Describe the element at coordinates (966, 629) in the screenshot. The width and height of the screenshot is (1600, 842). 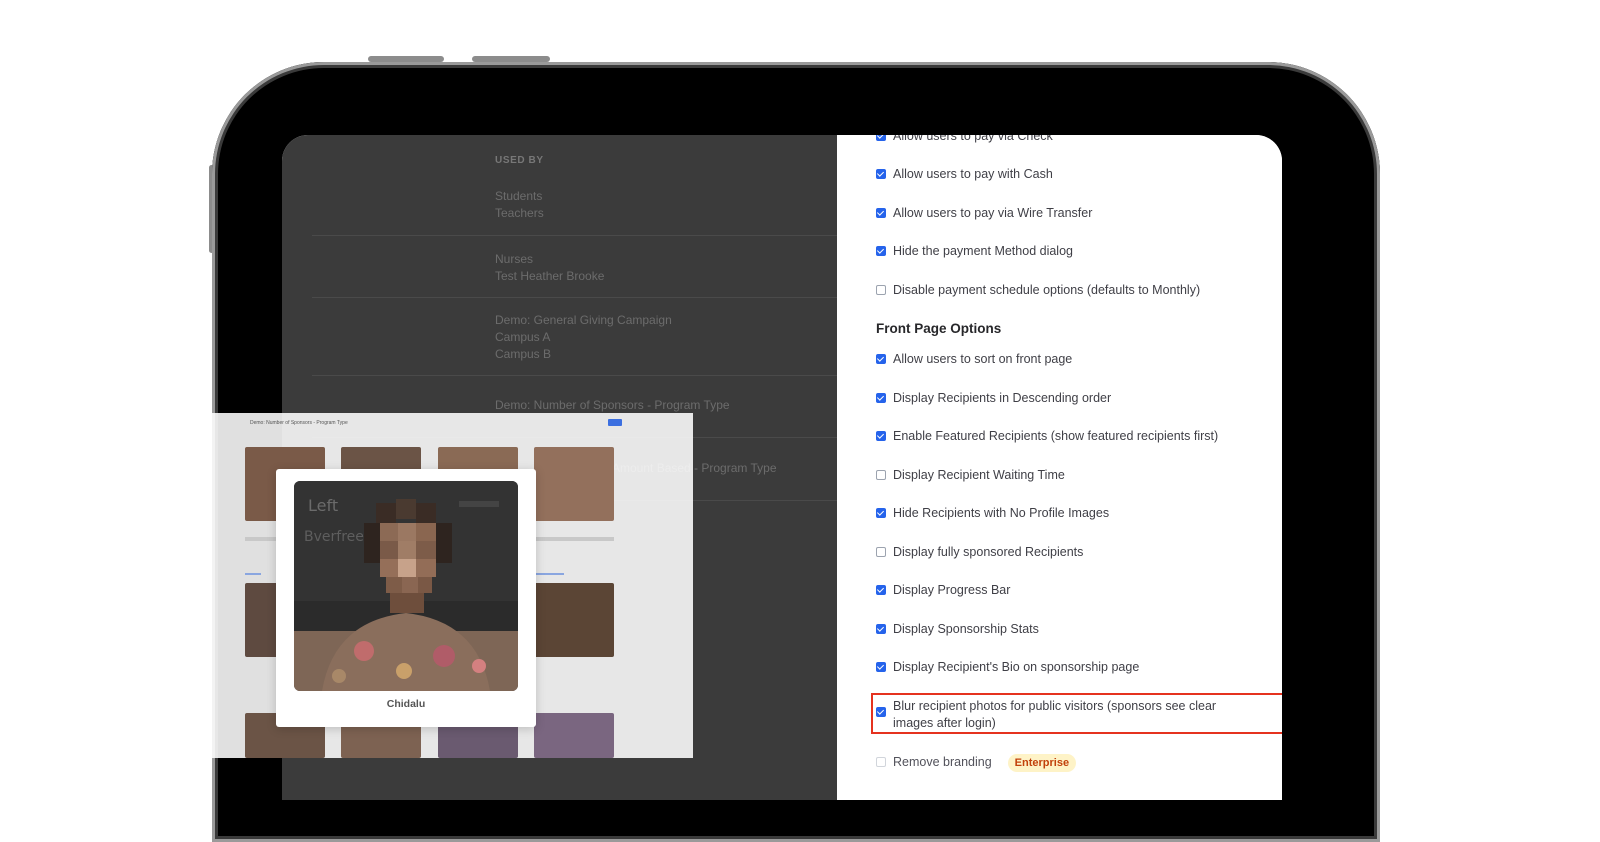
I see `option-label: Display Sponsorship Stats` at that location.